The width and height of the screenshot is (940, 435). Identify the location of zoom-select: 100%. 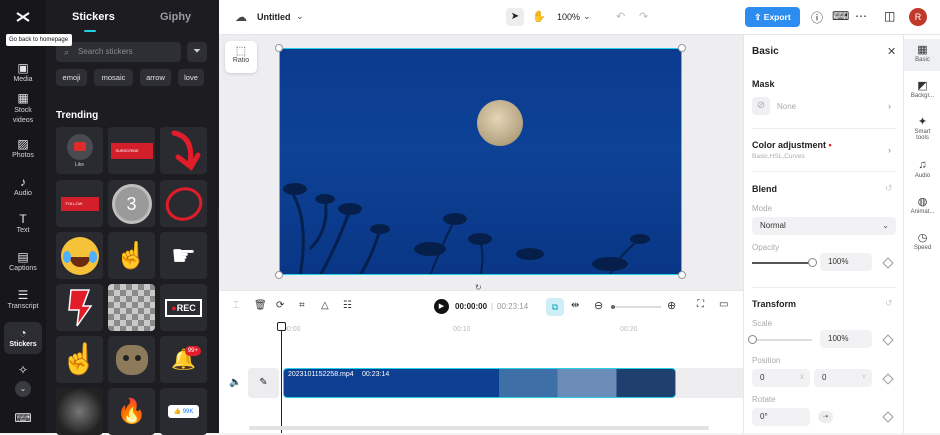
(568, 17).